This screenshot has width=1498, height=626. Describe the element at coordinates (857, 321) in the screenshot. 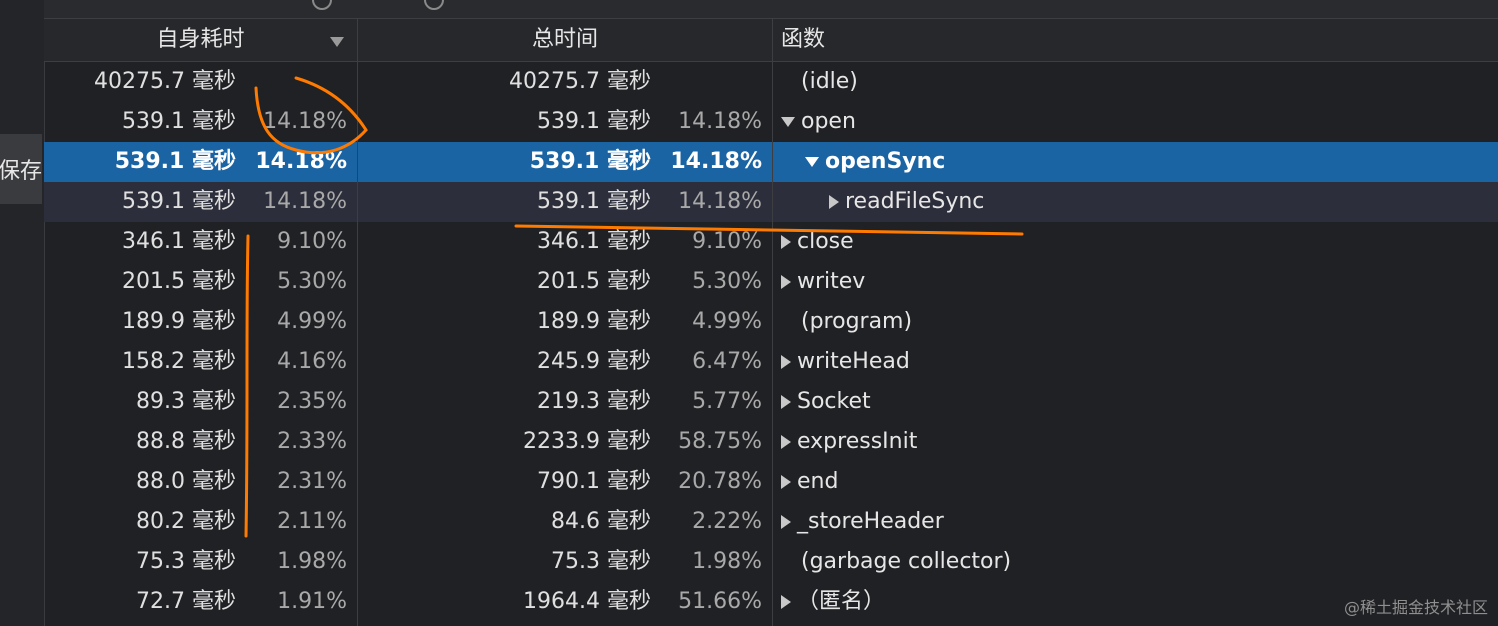

I see `function-name: (program)` at that location.